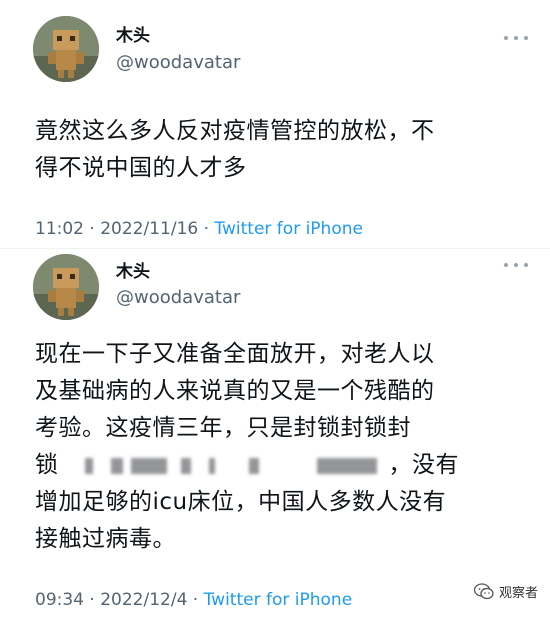 The height and width of the screenshot is (619, 550). What do you see at coordinates (235, 354) in the screenshot?
I see `tweet-text-line: 现在一下子又准备全面放开，对老人以` at bounding box center [235, 354].